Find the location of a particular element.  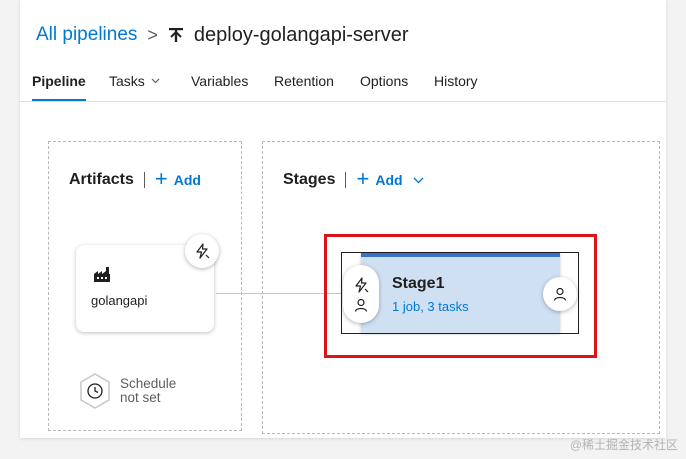

pre-deployment-conditions-button is located at coordinates (361, 294).